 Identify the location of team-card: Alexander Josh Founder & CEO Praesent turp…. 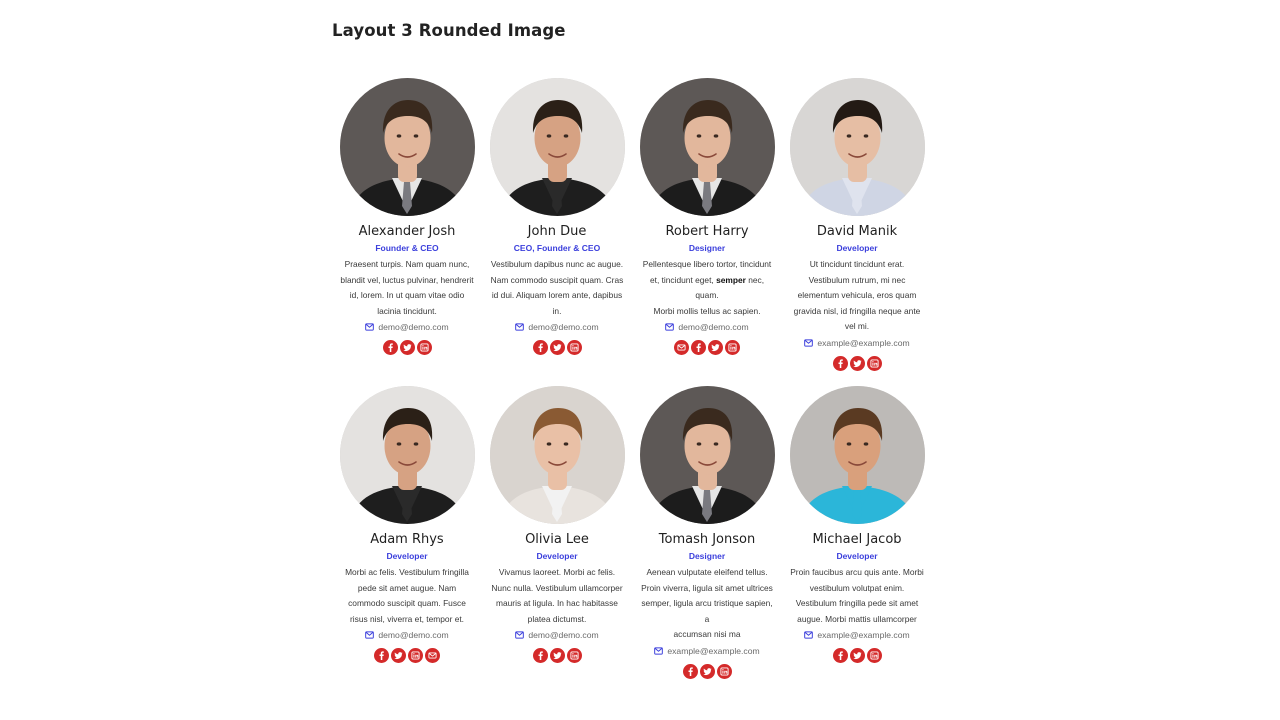
(407, 232).